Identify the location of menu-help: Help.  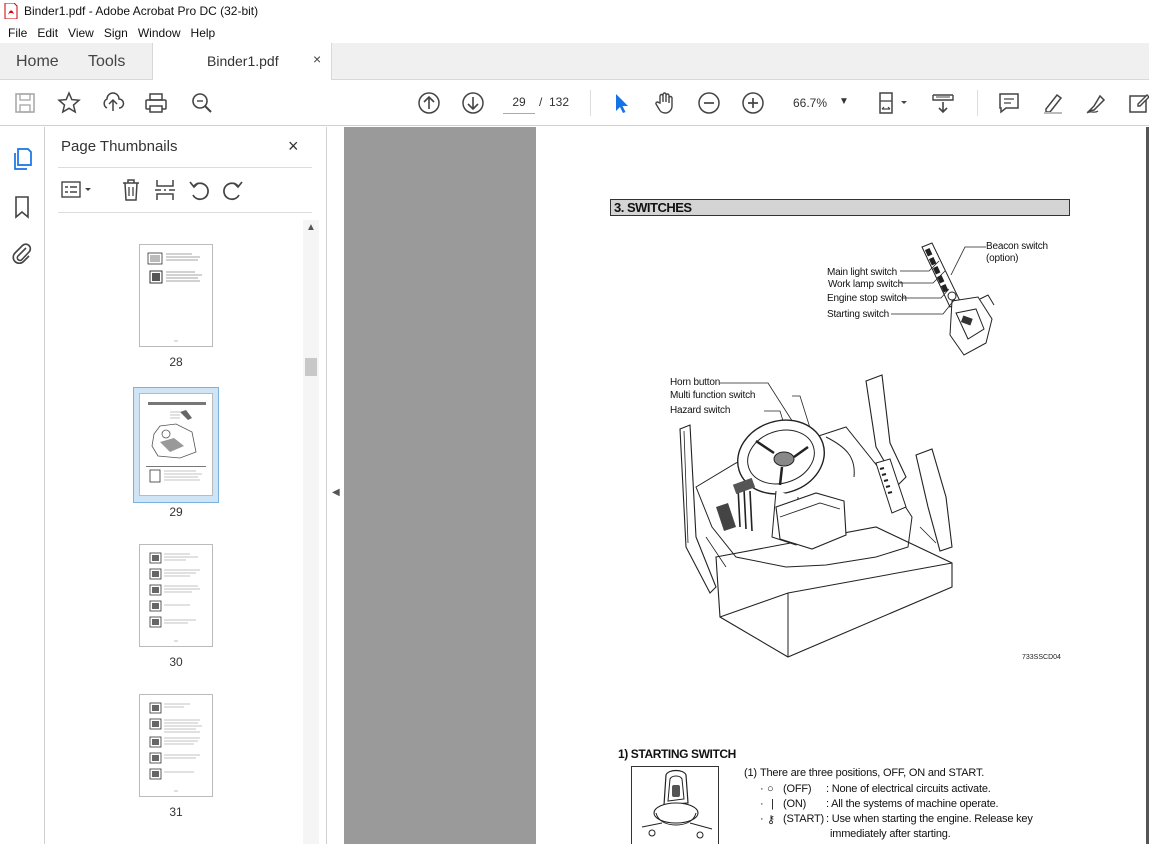
(203, 33).